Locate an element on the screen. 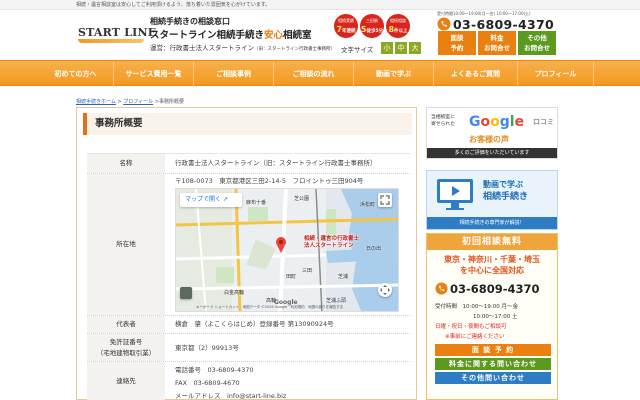 The image size is (640, 400). nav-videos: 動画で学ぶ is located at coordinates (394, 74).